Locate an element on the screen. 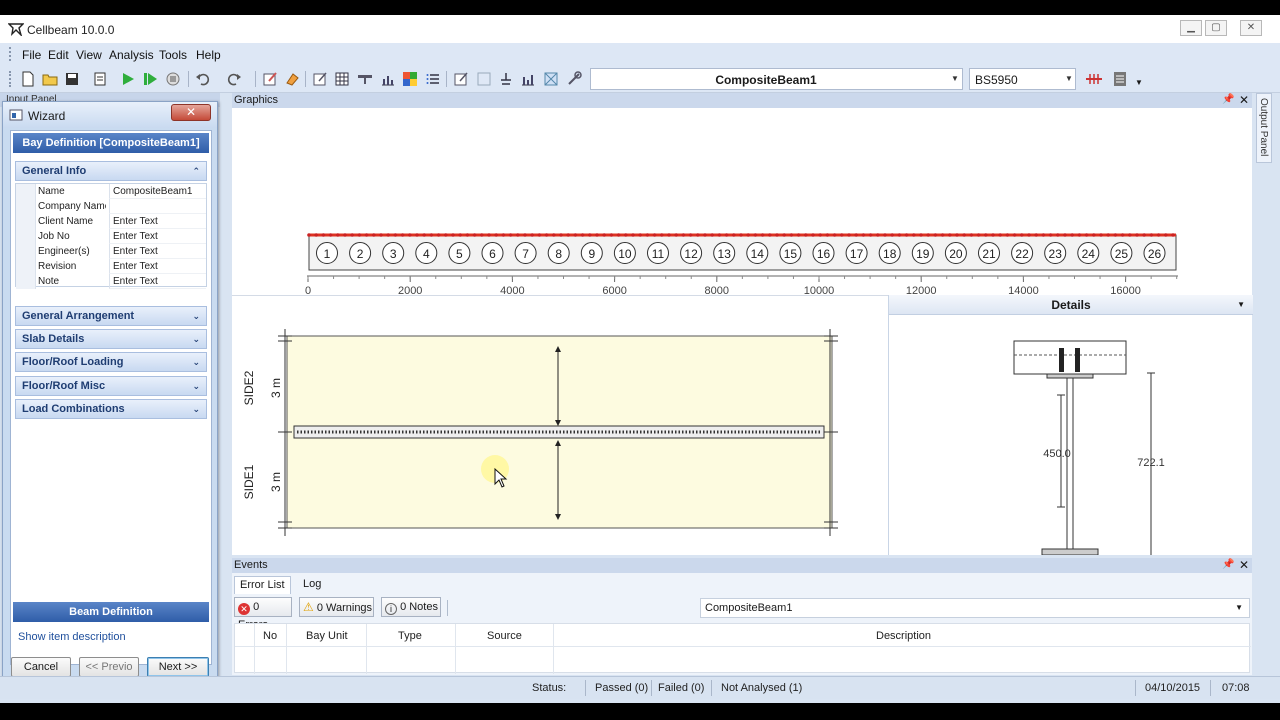 This screenshot has width=1280, height=720. toolbar-separator is located at coordinates (446, 79).